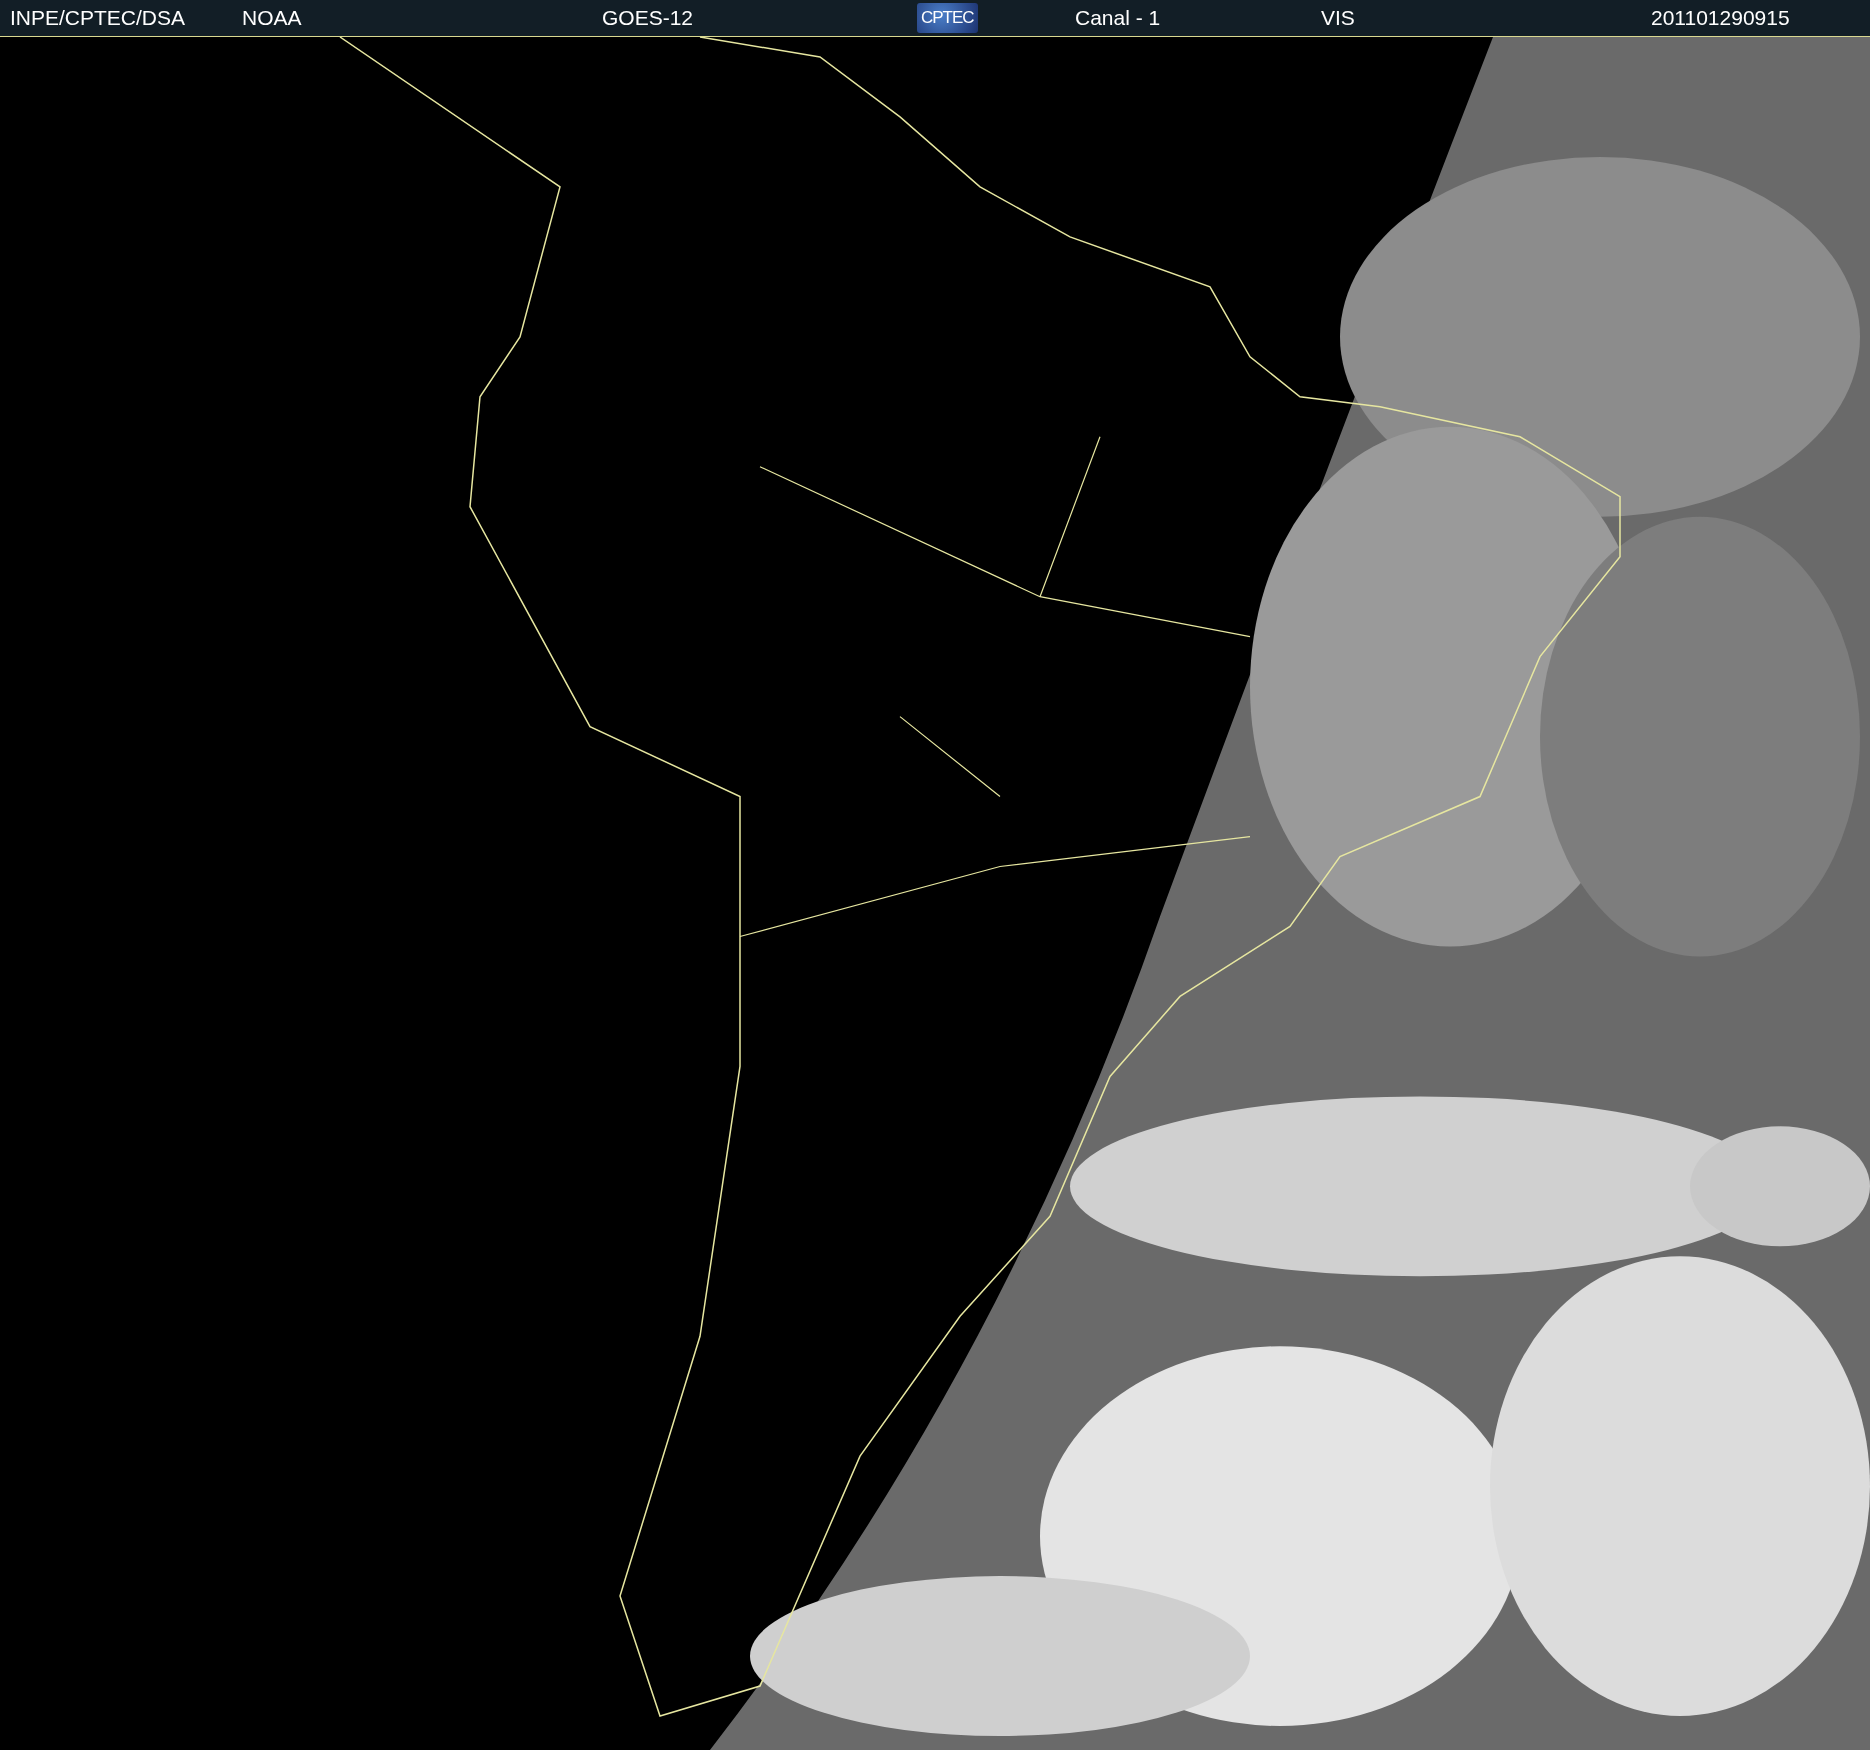 This screenshot has width=1870, height=1750. Describe the element at coordinates (98, 18) in the screenshot. I see `header-label: INPE/CPTEC/DSA` at that location.